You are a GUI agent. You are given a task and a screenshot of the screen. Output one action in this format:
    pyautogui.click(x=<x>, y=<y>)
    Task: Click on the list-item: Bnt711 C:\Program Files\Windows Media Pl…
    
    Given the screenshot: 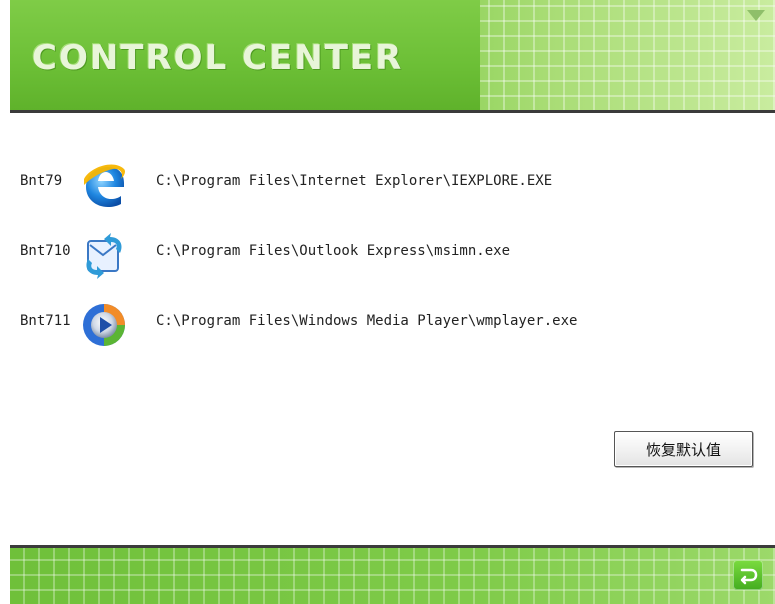 What is the action you would take?
    pyautogui.click(x=392, y=323)
    